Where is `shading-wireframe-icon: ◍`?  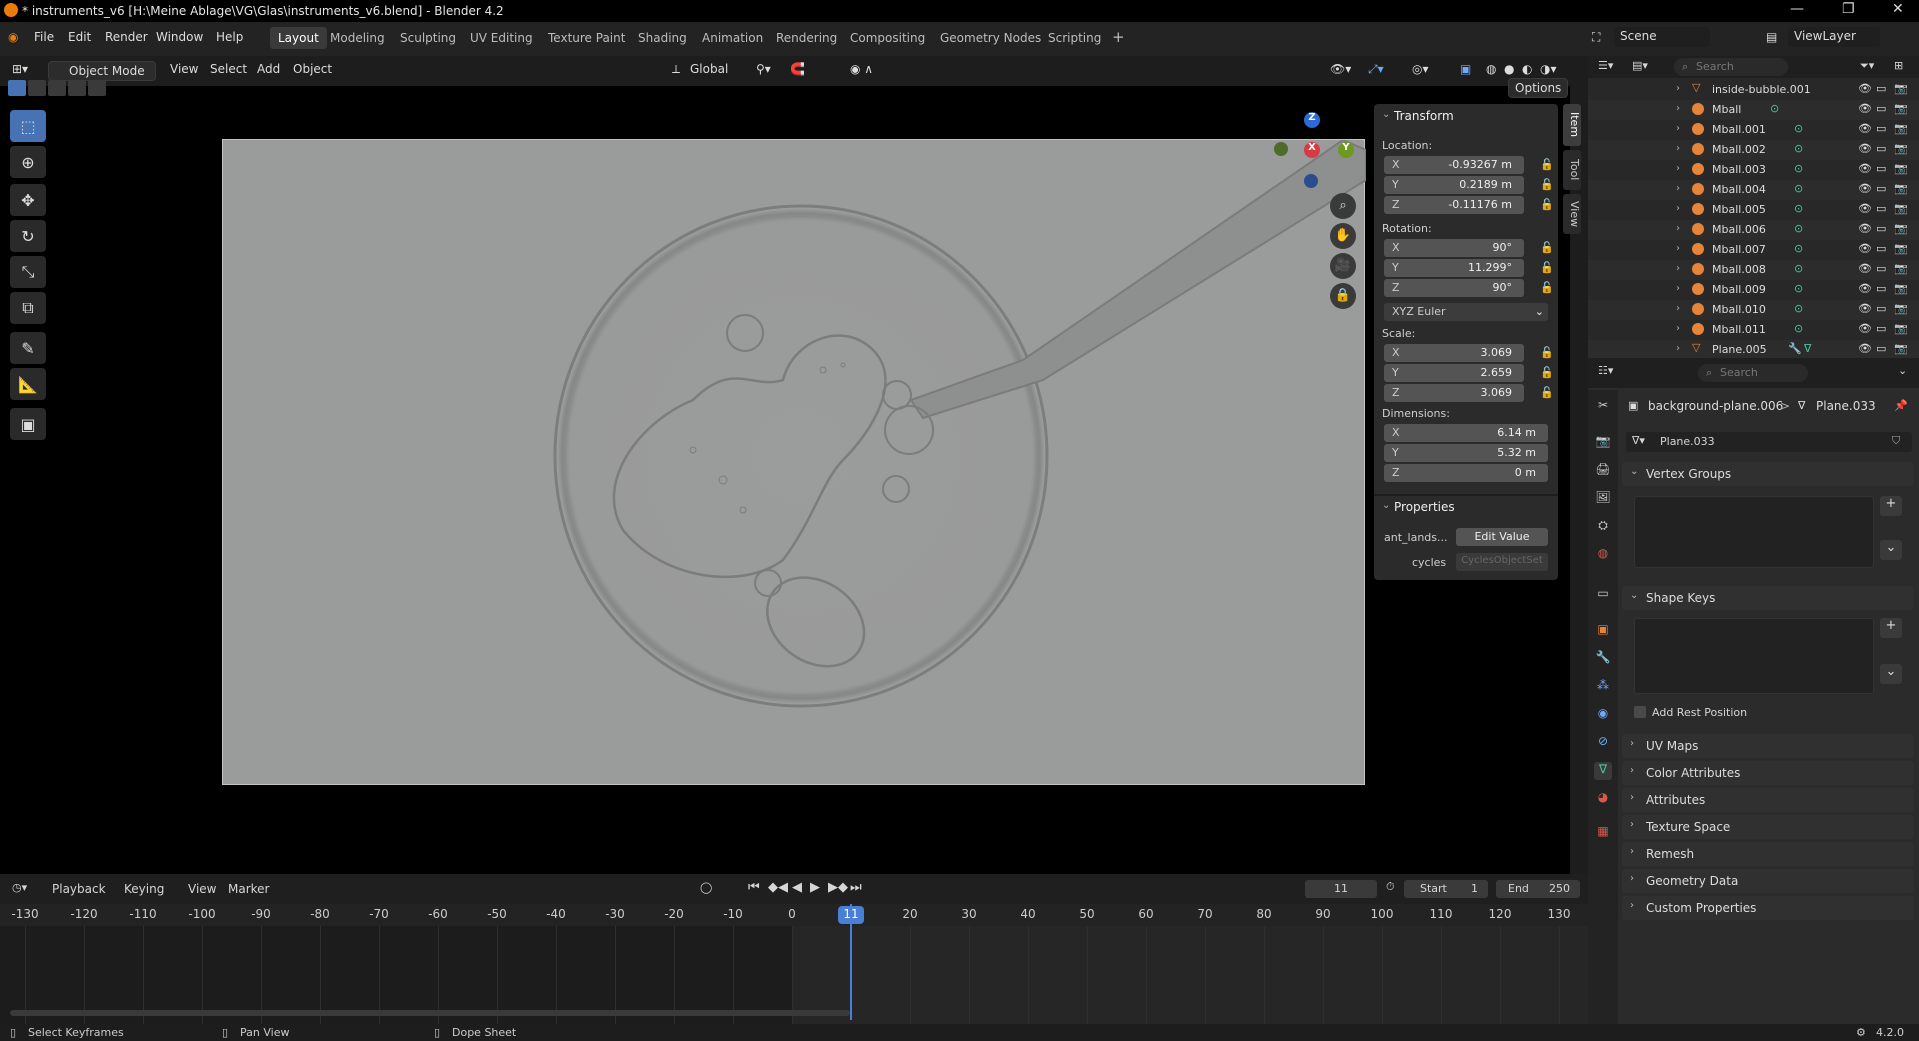
shading-wireframe-icon: ◍ is located at coordinates (1491, 69).